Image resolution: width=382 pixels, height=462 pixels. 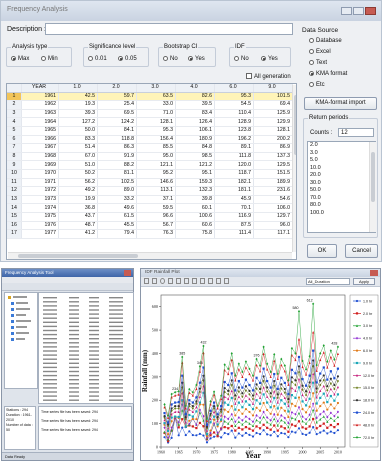 I want to click on table-cell: 59.5, so click(x=156, y=208).